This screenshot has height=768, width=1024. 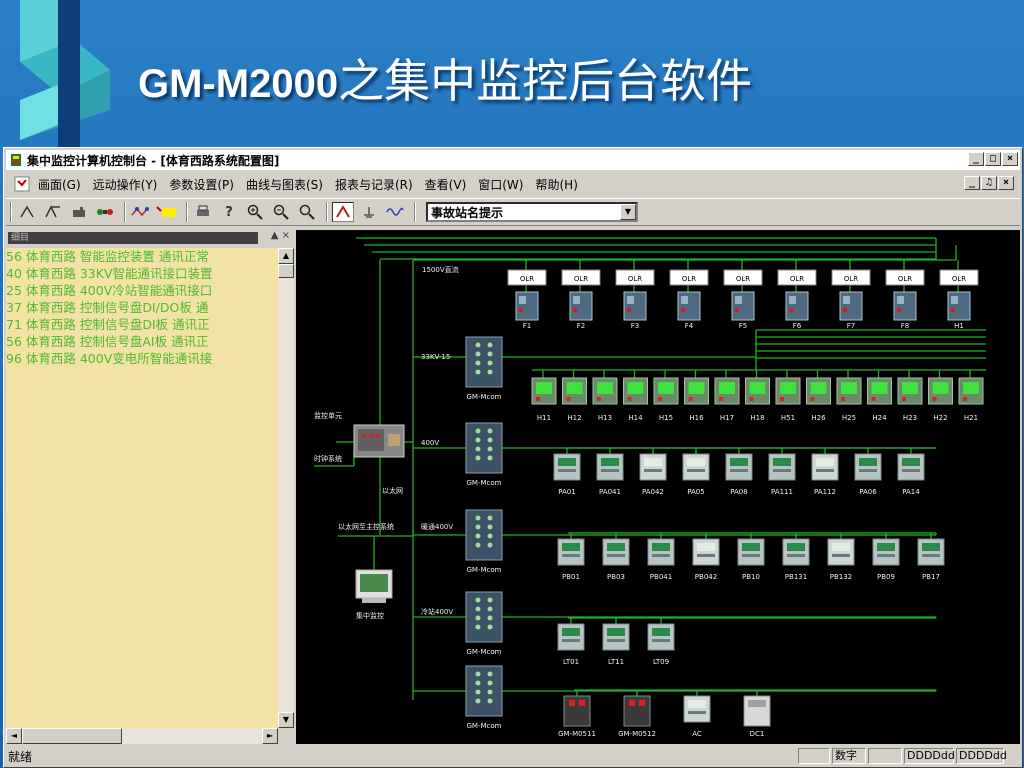 What do you see at coordinates (571, 644) in the screenshot?
I see `row-cold-device-LT01: LT01` at bounding box center [571, 644].